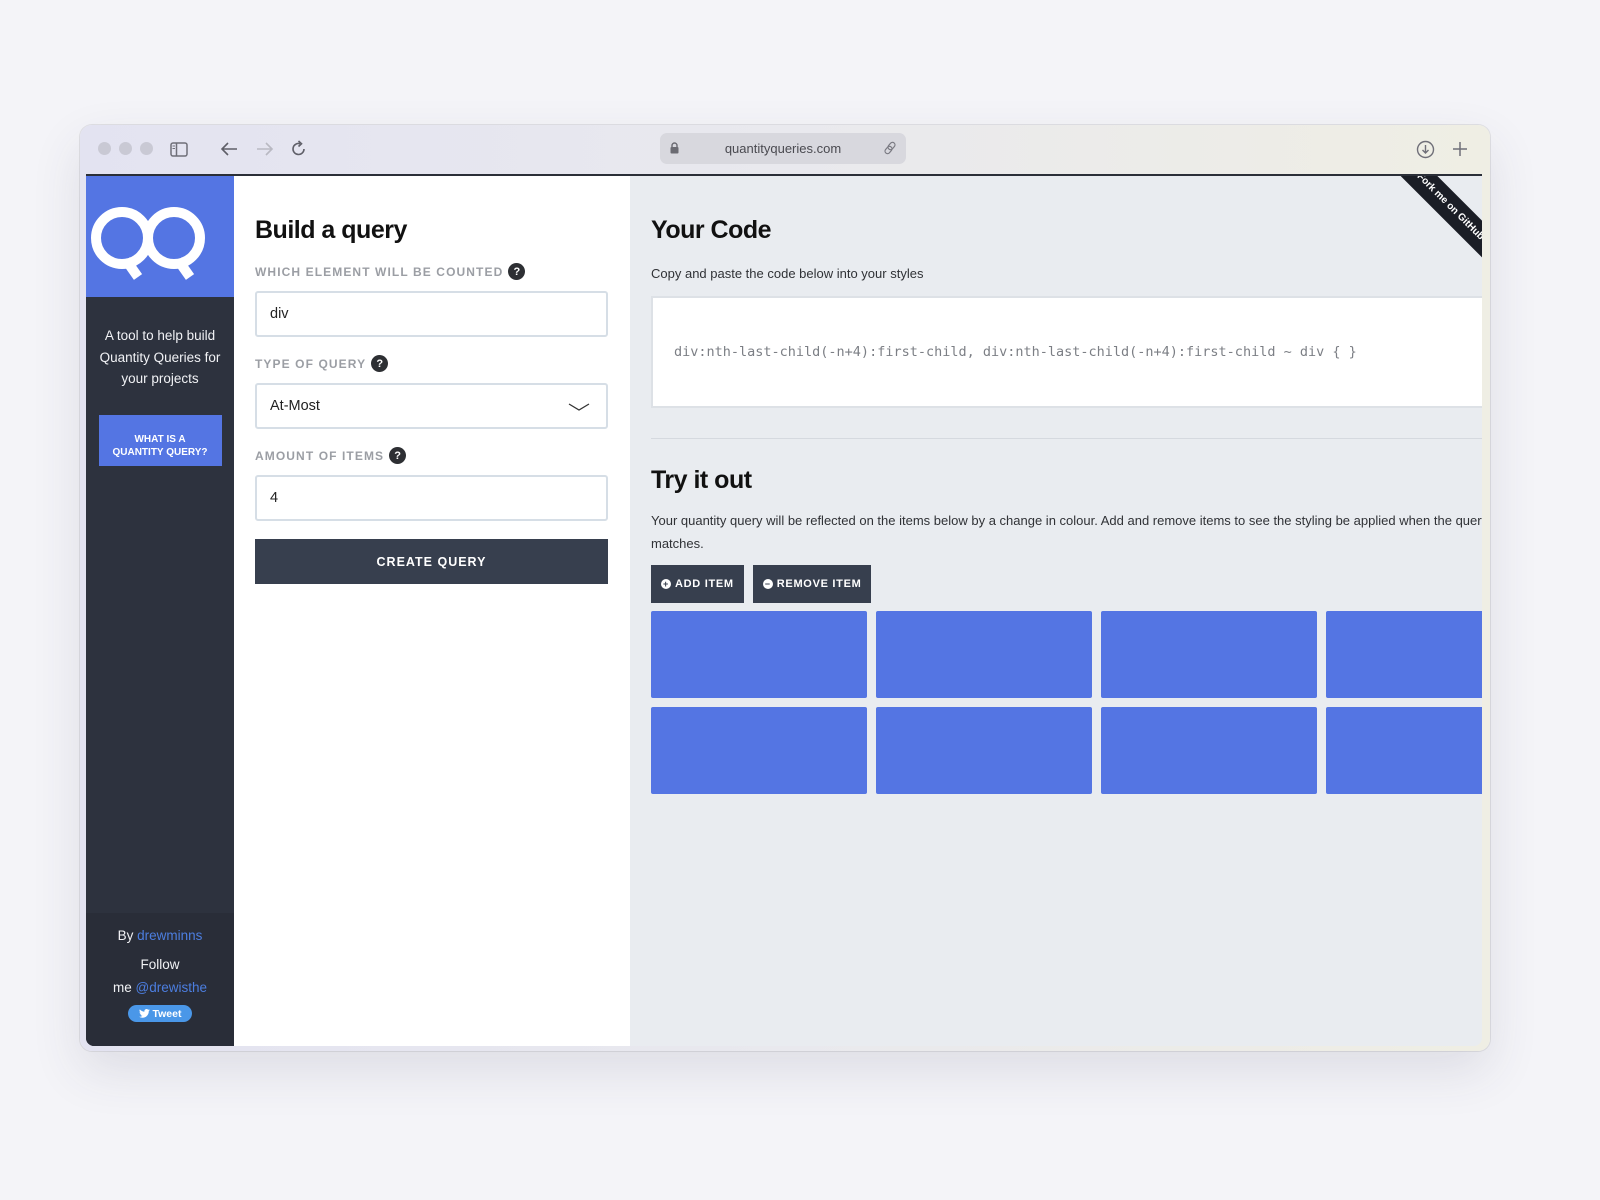 The width and height of the screenshot is (1600, 1200). Describe the element at coordinates (704, 584) in the screenshot. I see `add-item-label: ADD ITEM` at that location.